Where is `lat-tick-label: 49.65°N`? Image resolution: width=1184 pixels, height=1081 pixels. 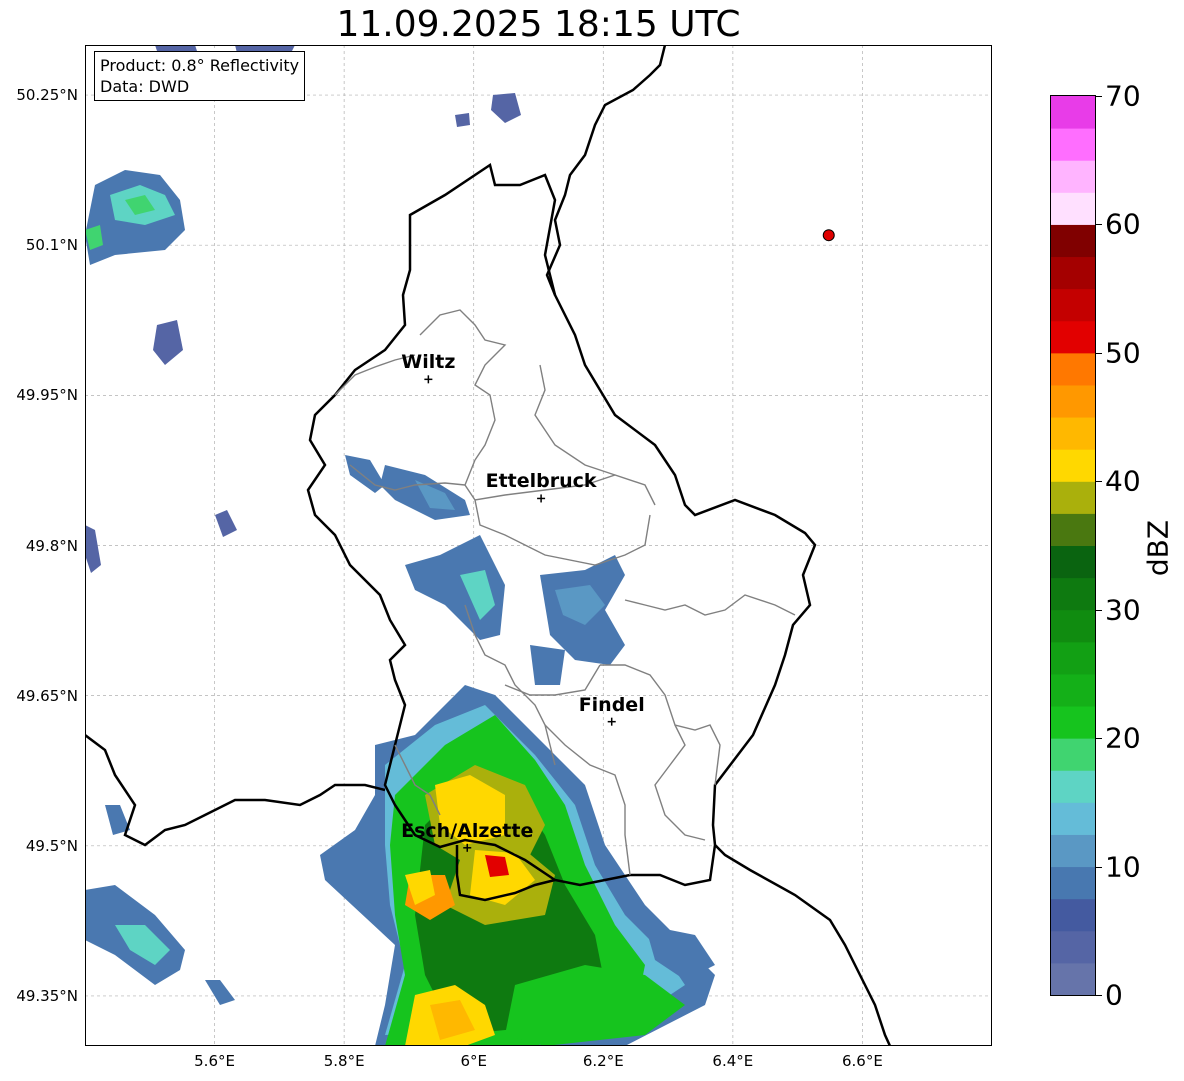
lat-tick-label: 49.65°N is located at coordinates (47, 695).